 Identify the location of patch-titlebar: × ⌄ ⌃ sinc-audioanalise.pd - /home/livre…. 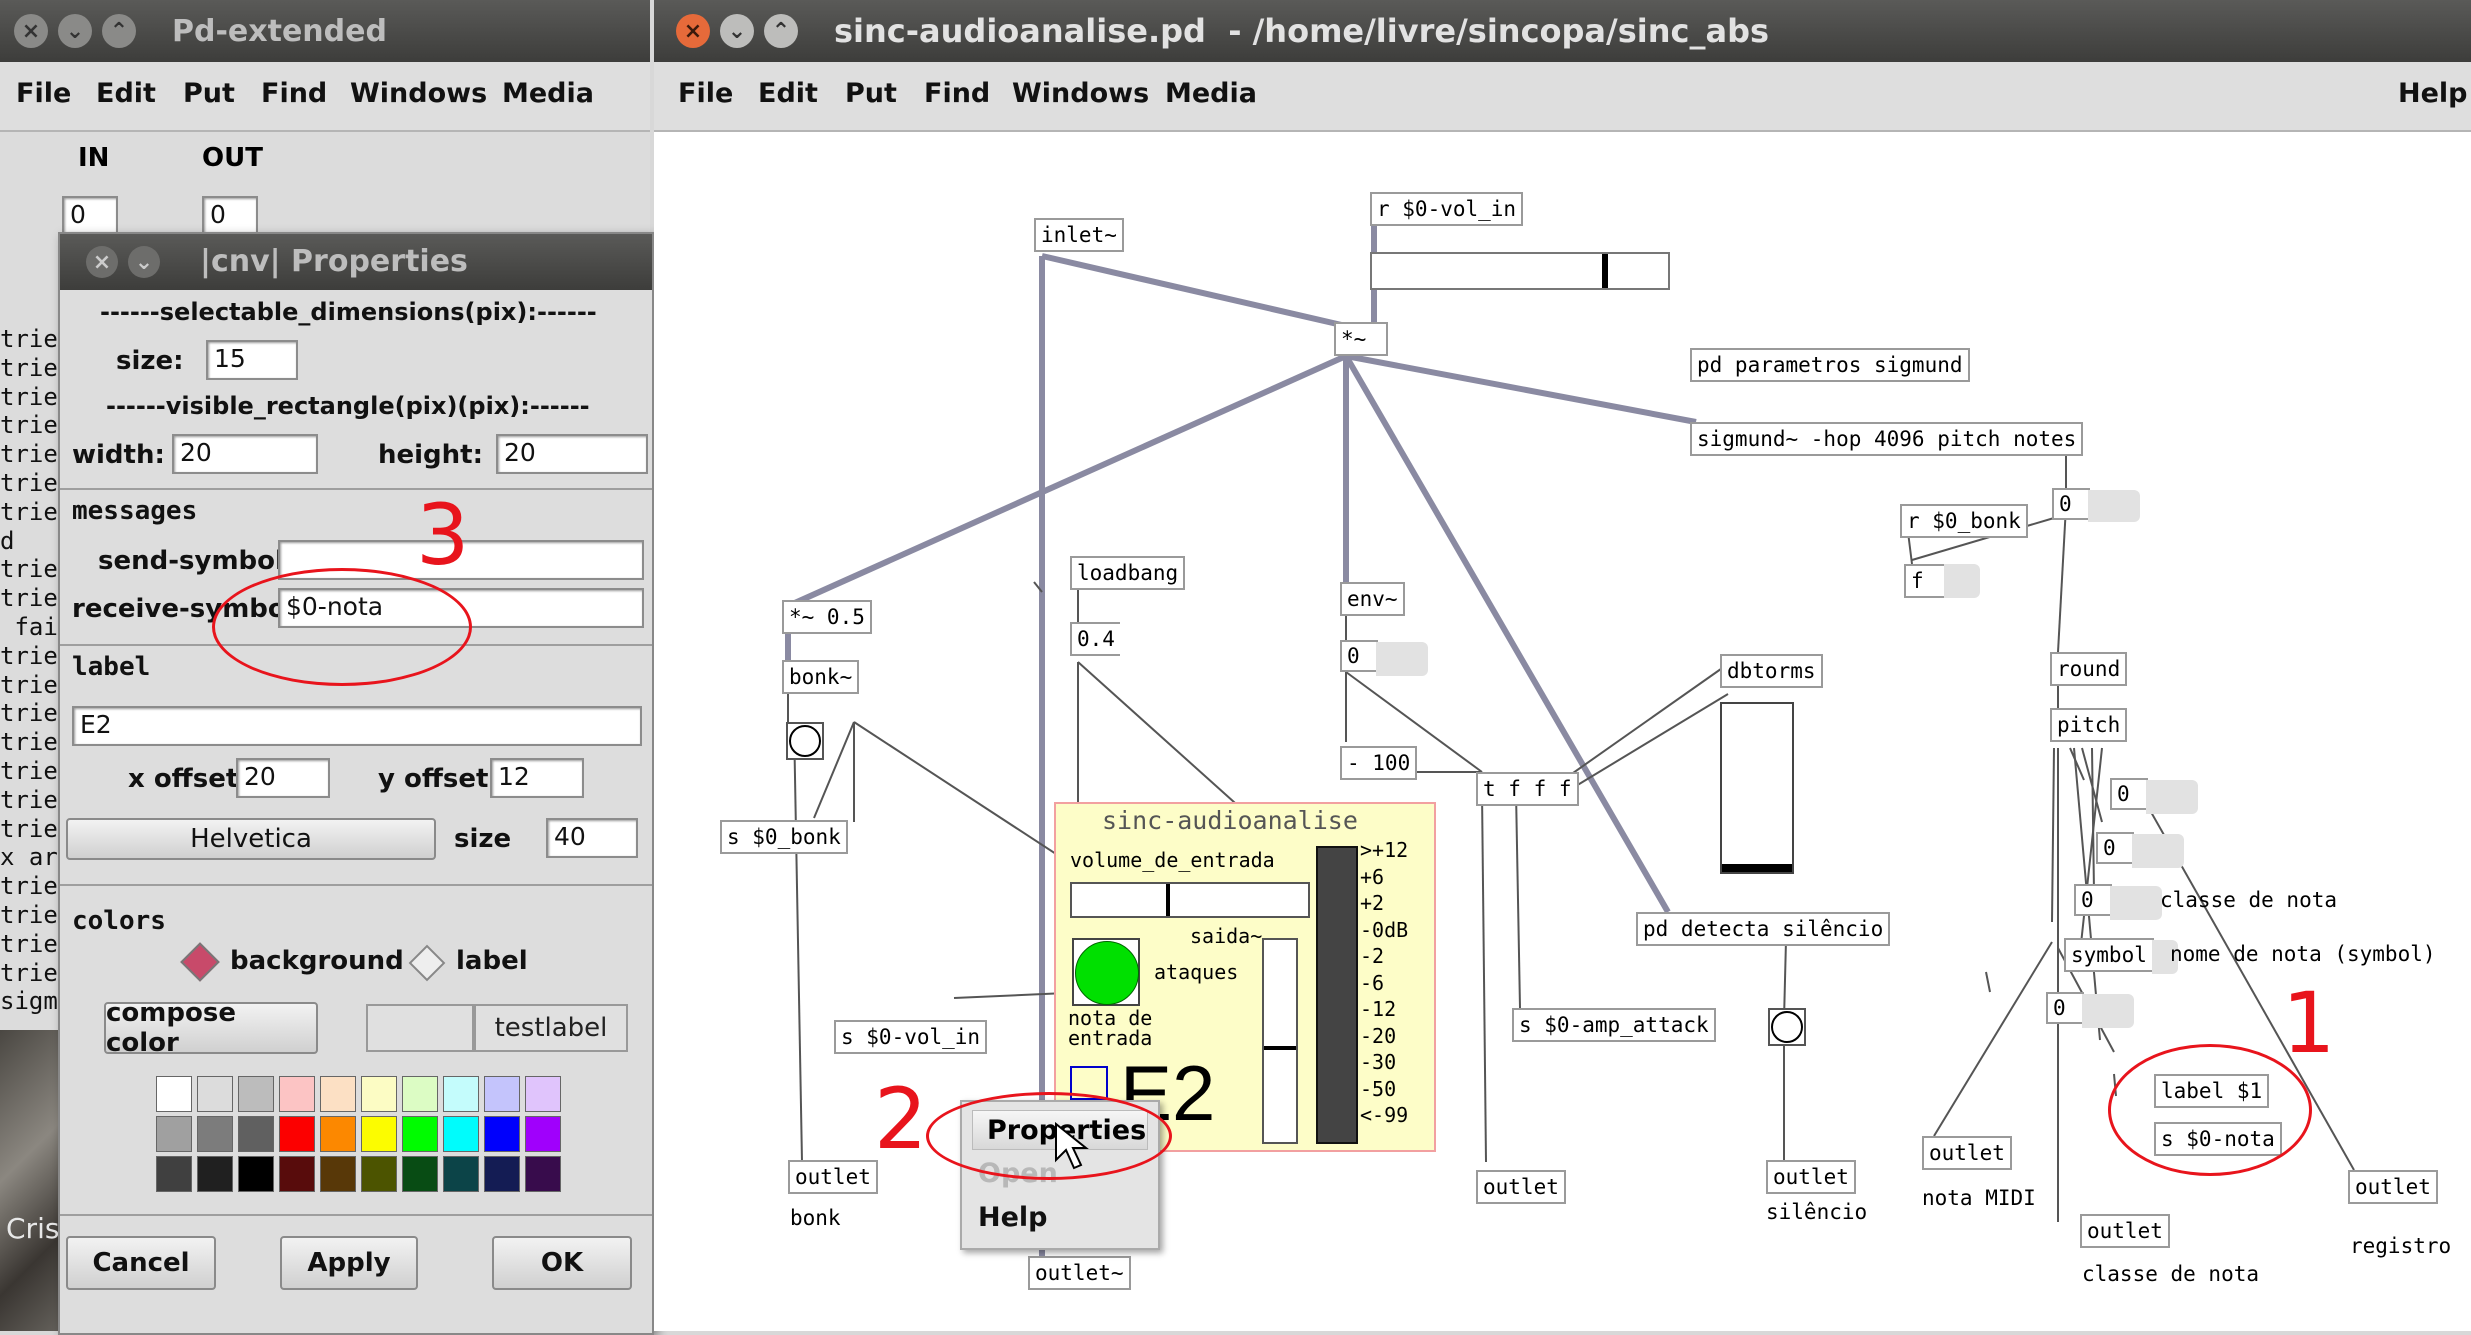
(1562, 31).